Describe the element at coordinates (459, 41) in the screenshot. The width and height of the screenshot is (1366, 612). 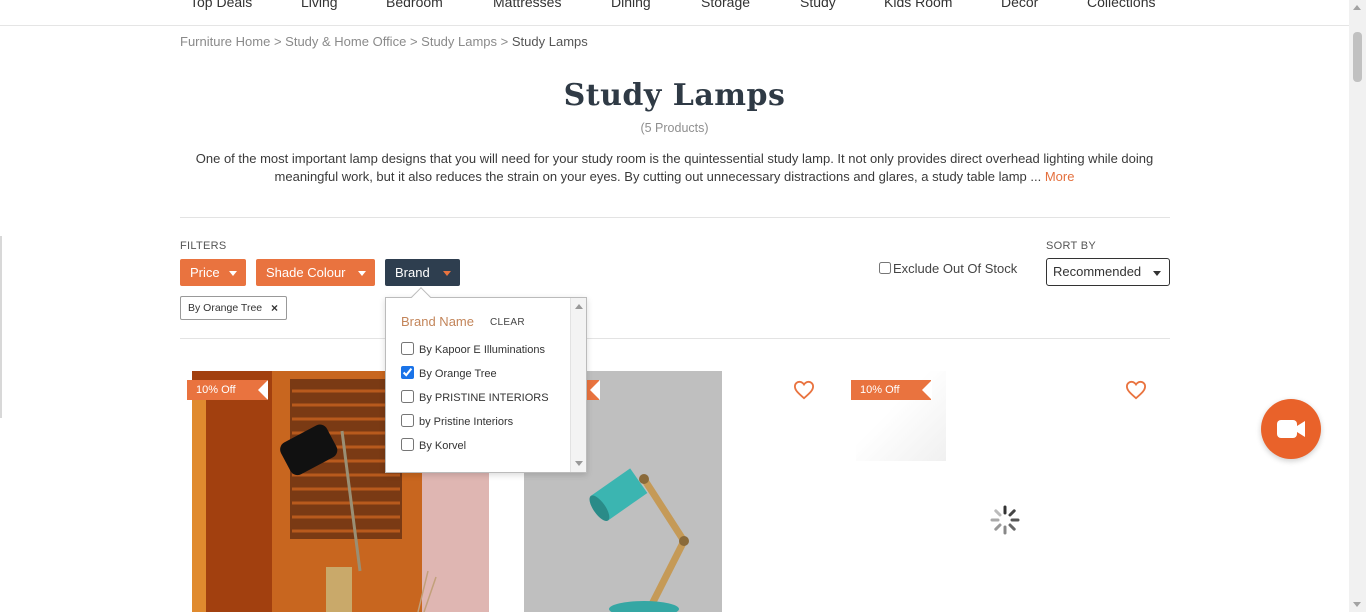
I see `breadcrumb-study-lamps: Study Lamps` at that location.